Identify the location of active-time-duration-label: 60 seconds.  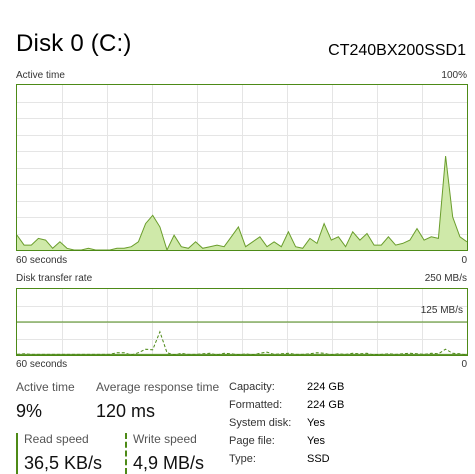
(42, 260).